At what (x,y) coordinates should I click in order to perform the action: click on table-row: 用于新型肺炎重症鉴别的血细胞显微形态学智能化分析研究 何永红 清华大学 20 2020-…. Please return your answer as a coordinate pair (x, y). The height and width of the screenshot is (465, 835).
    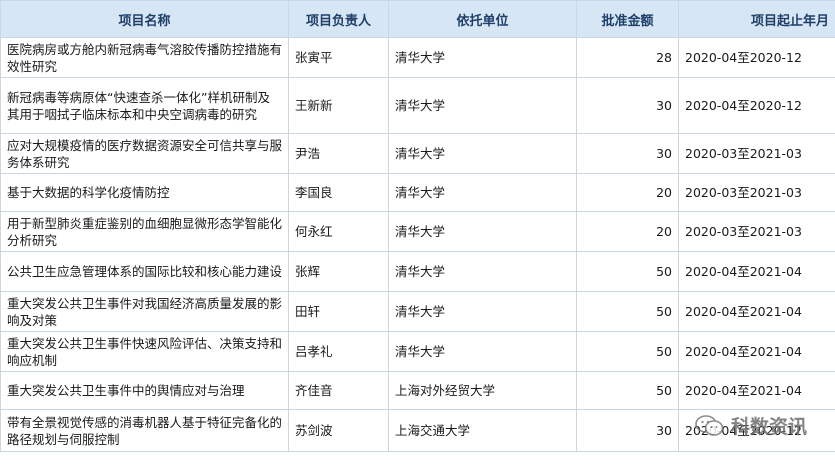
    Looking at the image, I should click on (417, 231).